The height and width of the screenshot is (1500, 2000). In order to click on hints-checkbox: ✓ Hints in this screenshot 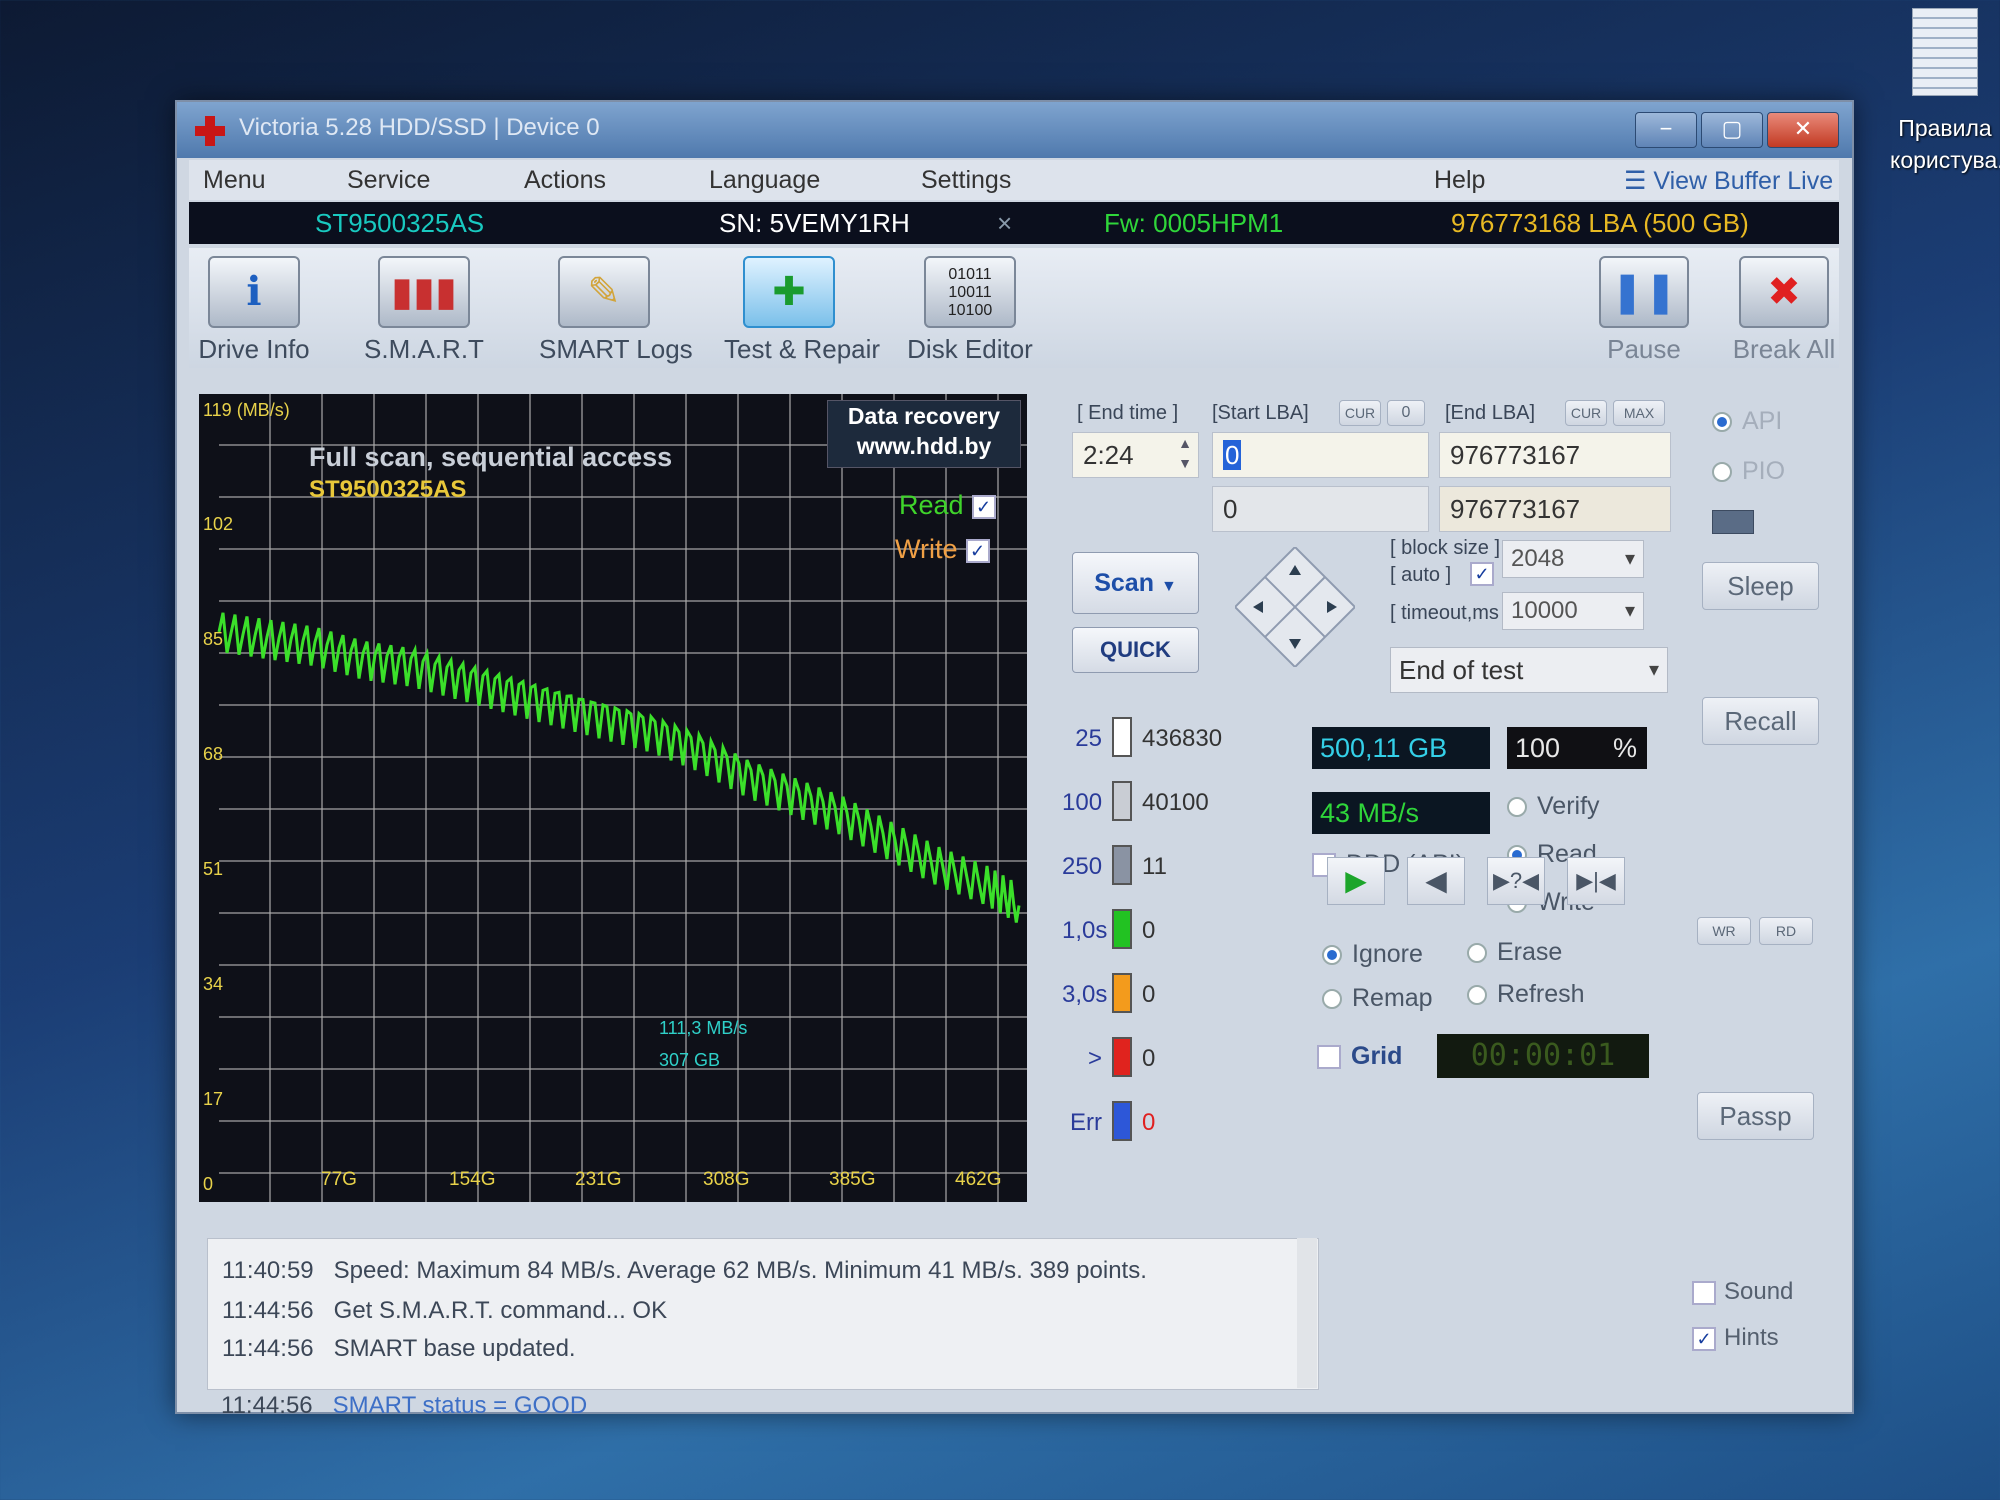, I will do `click(1735, 1338)`.